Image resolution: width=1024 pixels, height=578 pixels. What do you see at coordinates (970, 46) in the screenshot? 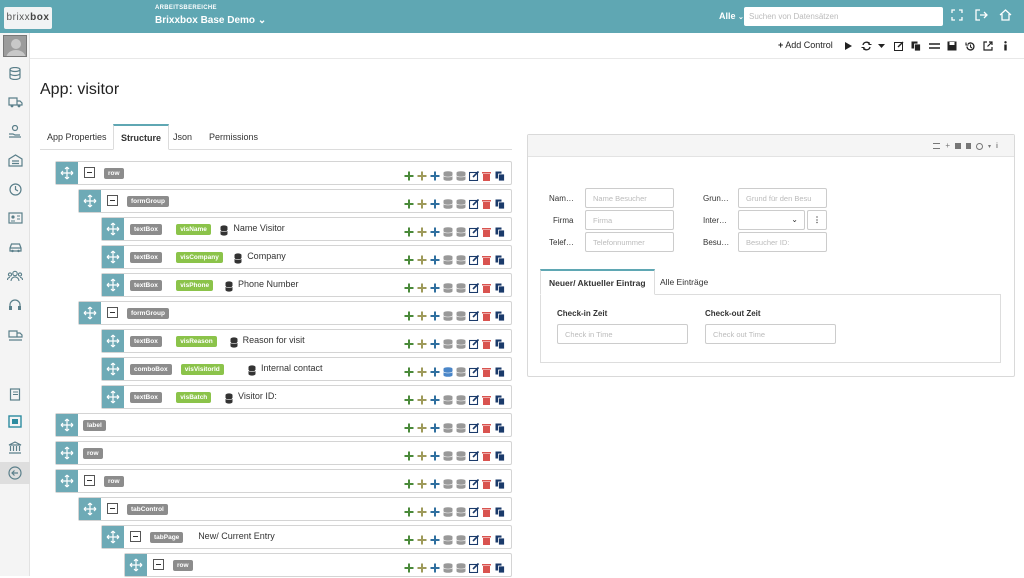
I see `history-icon` at bounding box center [970, 46].